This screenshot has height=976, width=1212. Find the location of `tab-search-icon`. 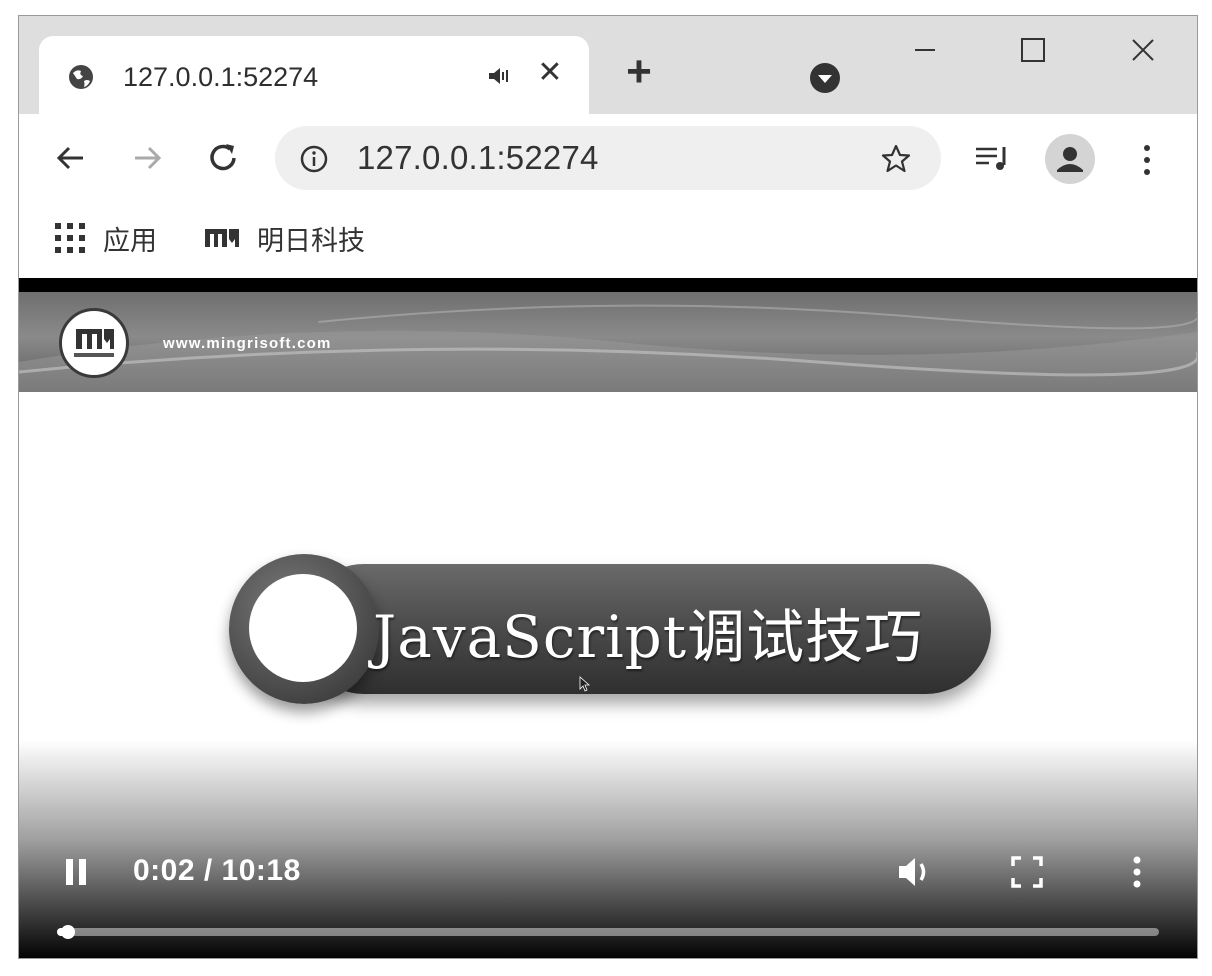

tab-search-icon is located at coordinates (825, 78).